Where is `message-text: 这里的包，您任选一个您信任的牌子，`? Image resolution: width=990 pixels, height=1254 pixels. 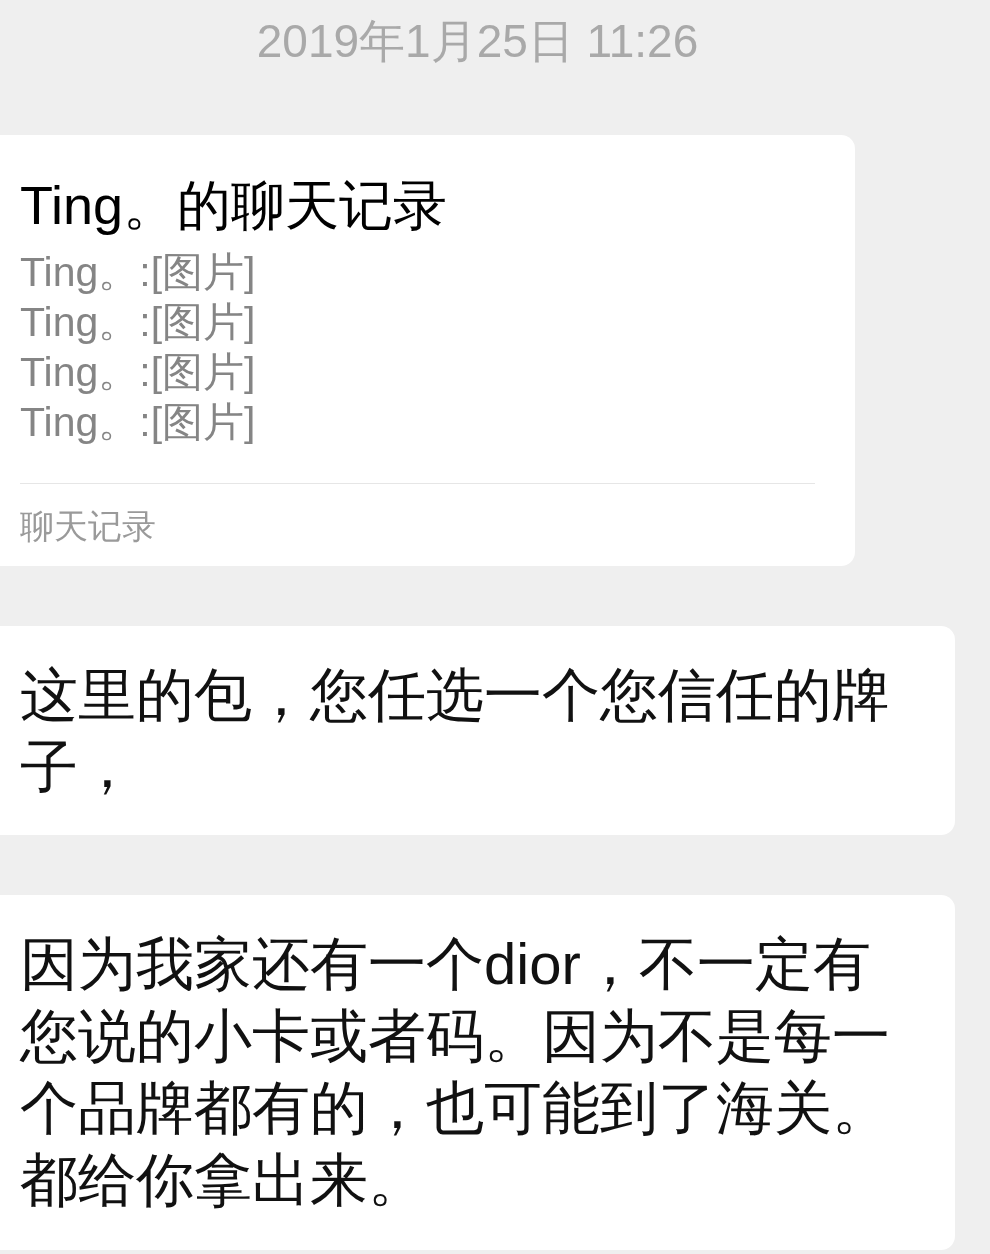
message-text: 这里的包，您任选一个您信任的牌子， is located at coordinates (455, 731).